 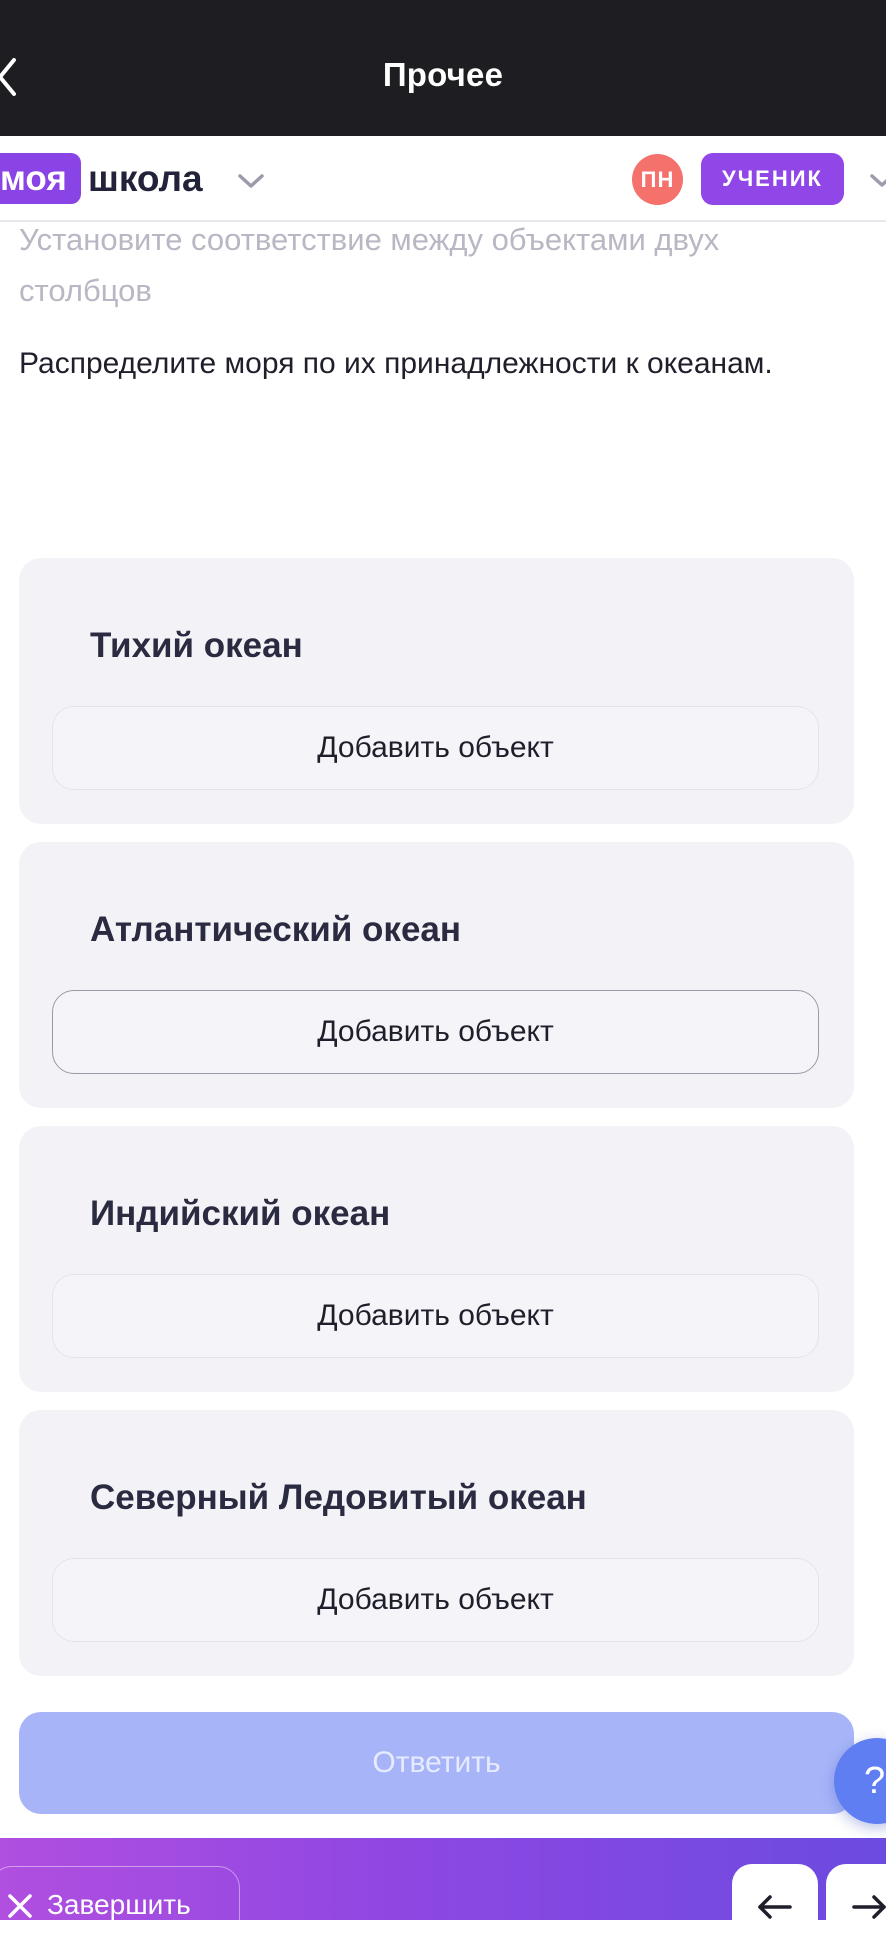 What do you see at coordinates (436, 1259) in the screenshot?
I see `group-card-indian: Индийский океан Добавить объект` at bounding box center [436, 1259].